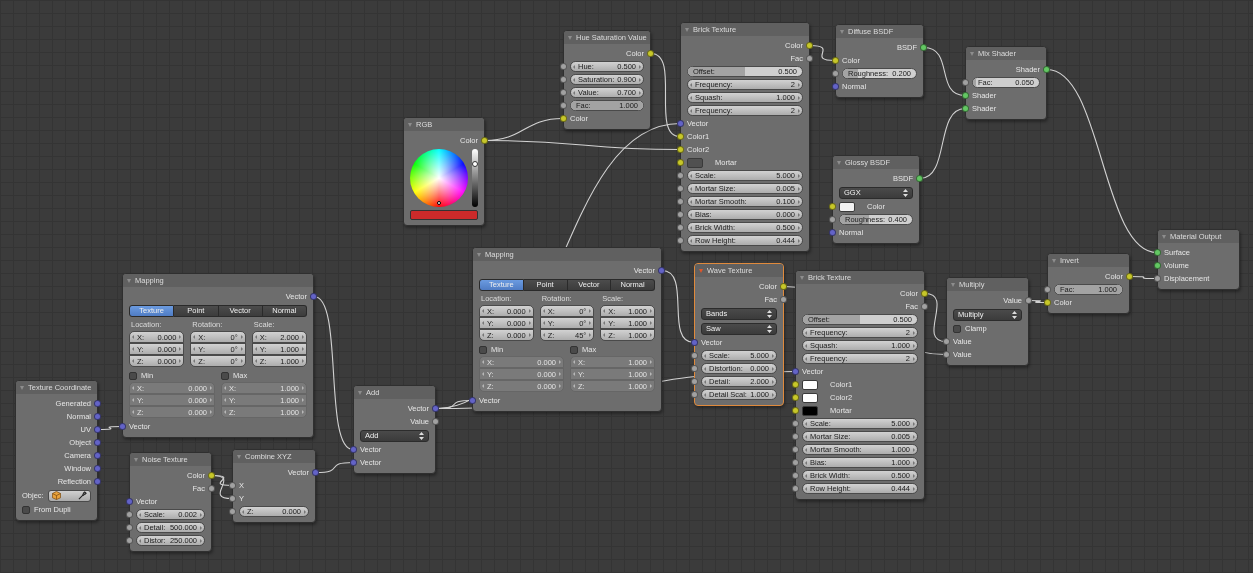 This screenshot has width=1253, height=573. Describe the element at coordinates (475, 178) in the screenshot. I see `value-slider` at that location.